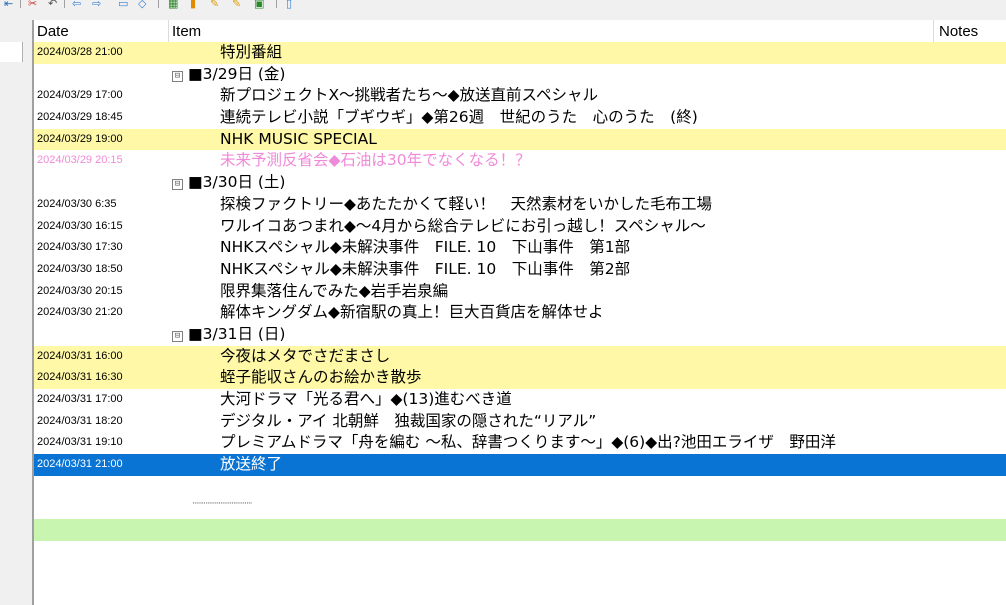 Image resolution: width=1006 pixels, height=605 pixels. What do you see at coordinates (425, 247) in the screenshot?
I see `list-item-title: NHKスペシャル◆未解決事件 FILE. 10 下山事件 第1部` at bounding box center [425, 247].